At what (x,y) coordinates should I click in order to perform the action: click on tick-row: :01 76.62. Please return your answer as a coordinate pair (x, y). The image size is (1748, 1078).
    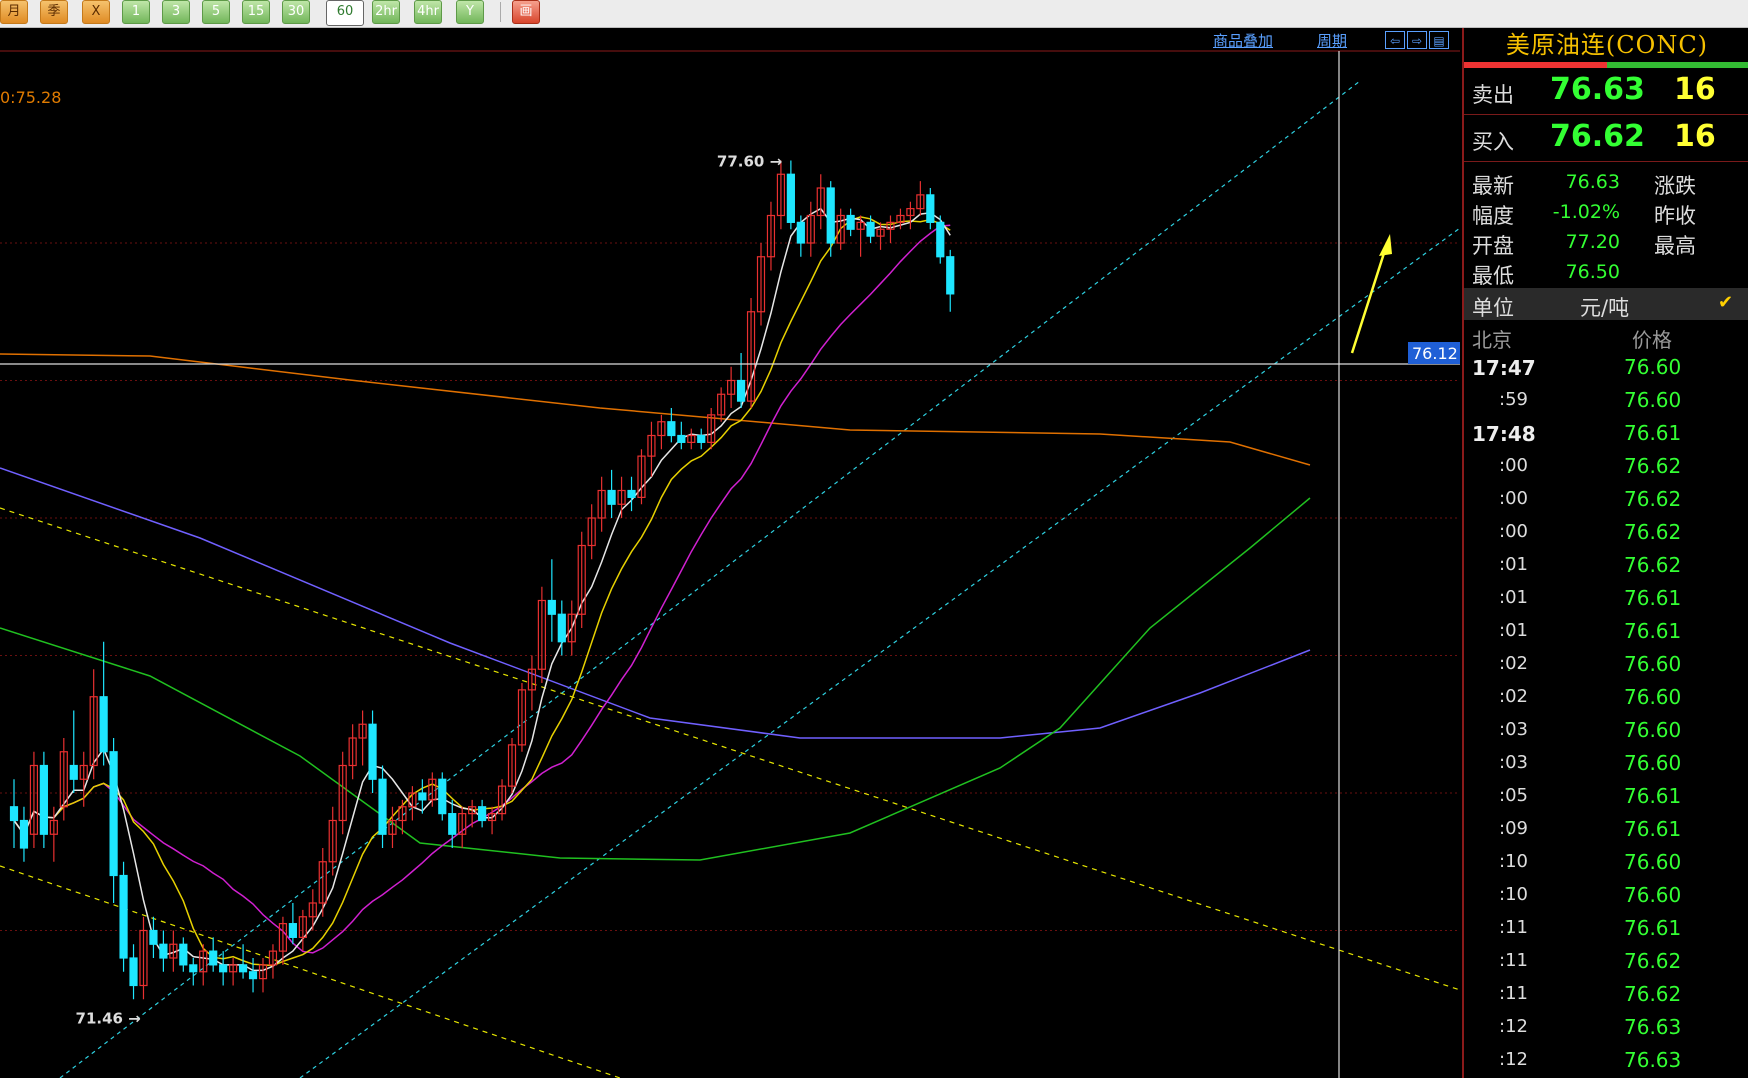
    Looking at the image, I should click on (1606, 564).